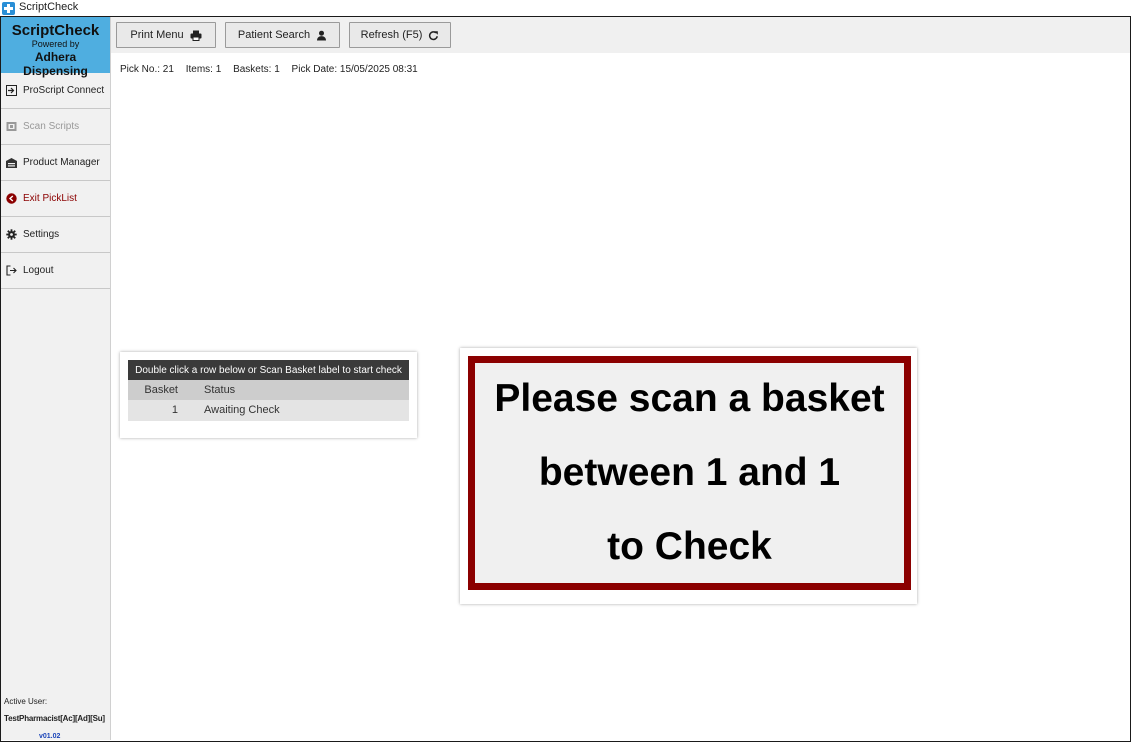  Describe the element at coordinates (55, 30) in the screenshot. I see `brand-name: ScriptCheck` at that location.